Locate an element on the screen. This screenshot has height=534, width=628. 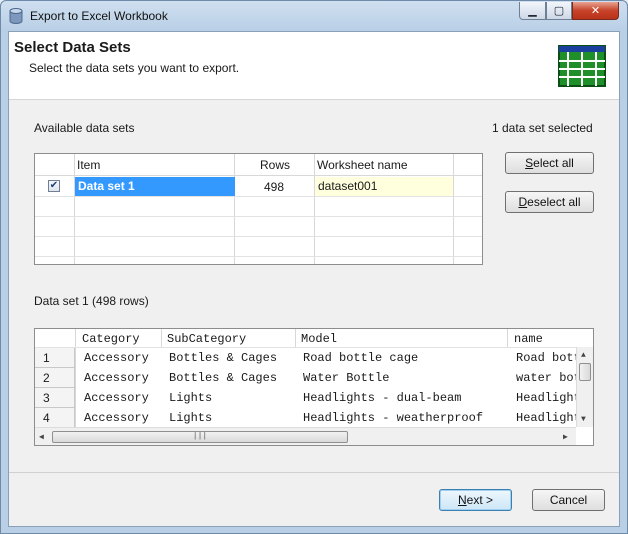
deselect-all-label: Deselect all is located at coordinates (549, 202).